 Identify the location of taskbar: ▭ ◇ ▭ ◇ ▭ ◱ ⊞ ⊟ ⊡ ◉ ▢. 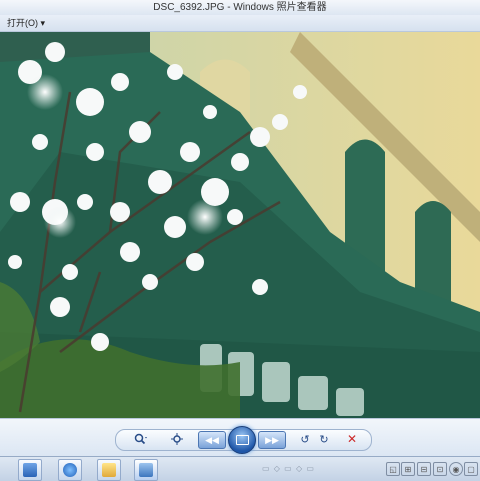
(240, 468).